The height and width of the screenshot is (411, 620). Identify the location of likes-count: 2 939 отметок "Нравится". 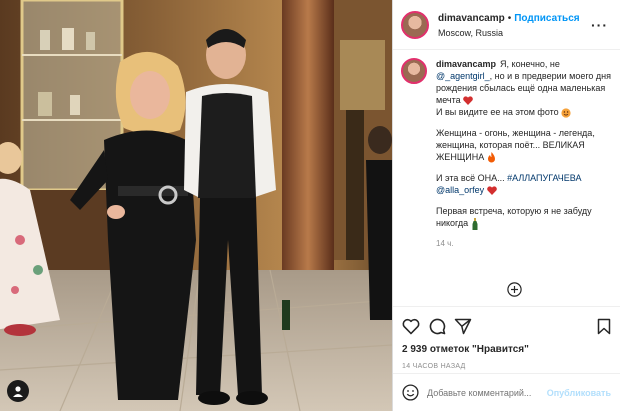
(506, 349).